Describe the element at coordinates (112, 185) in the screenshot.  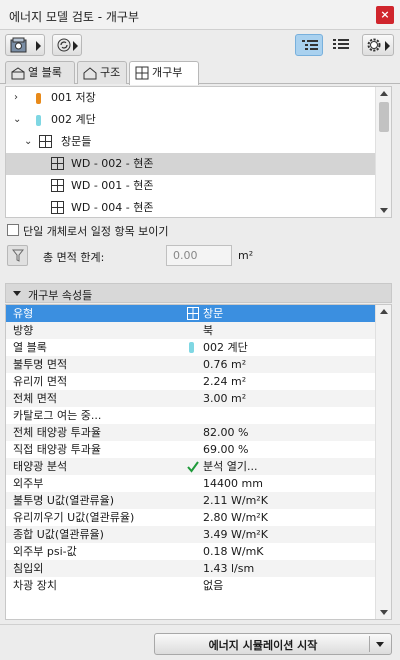
I see `tree-item-label: WD - 001 - 현존` at that location.